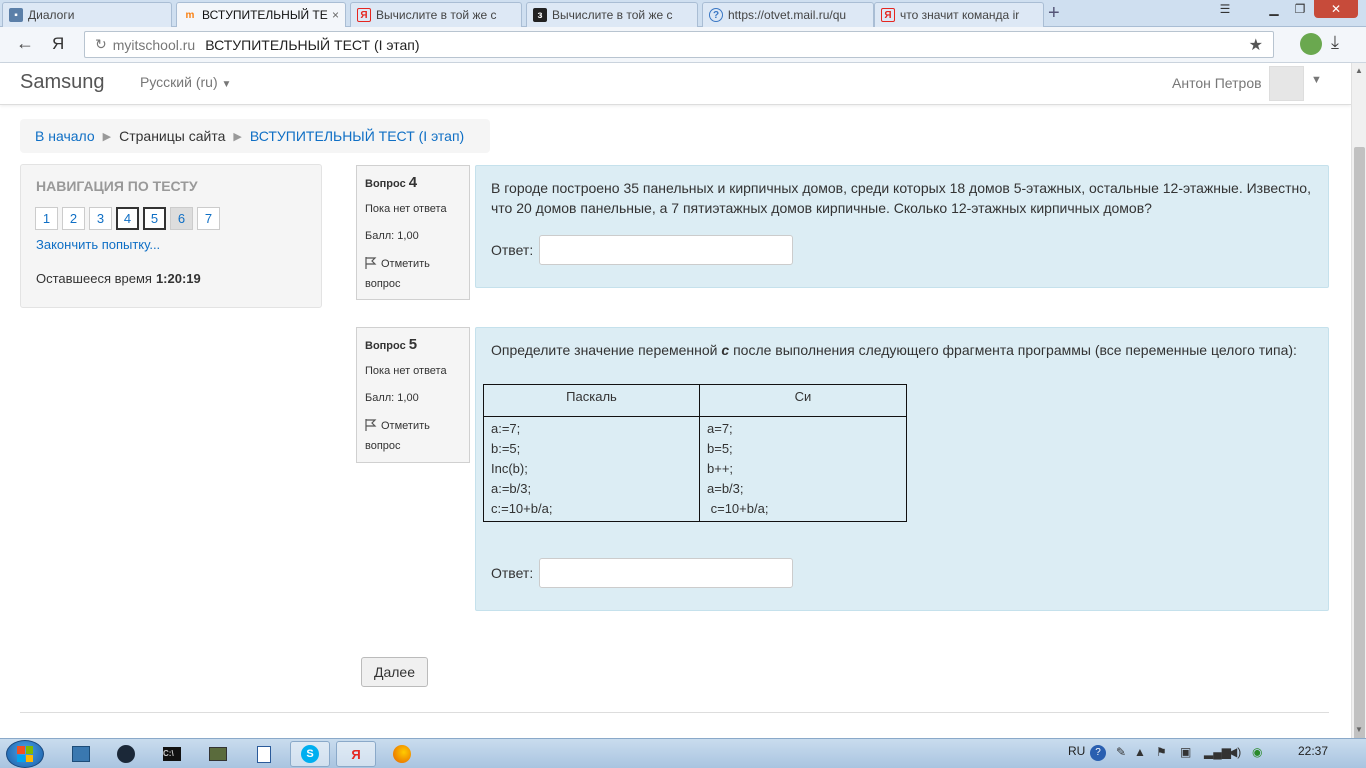 The image size is (1366, 768). Describe the element at coordinates (406, 371) in the screenshot. I see `question-state: Пока нет ответа` at that location.